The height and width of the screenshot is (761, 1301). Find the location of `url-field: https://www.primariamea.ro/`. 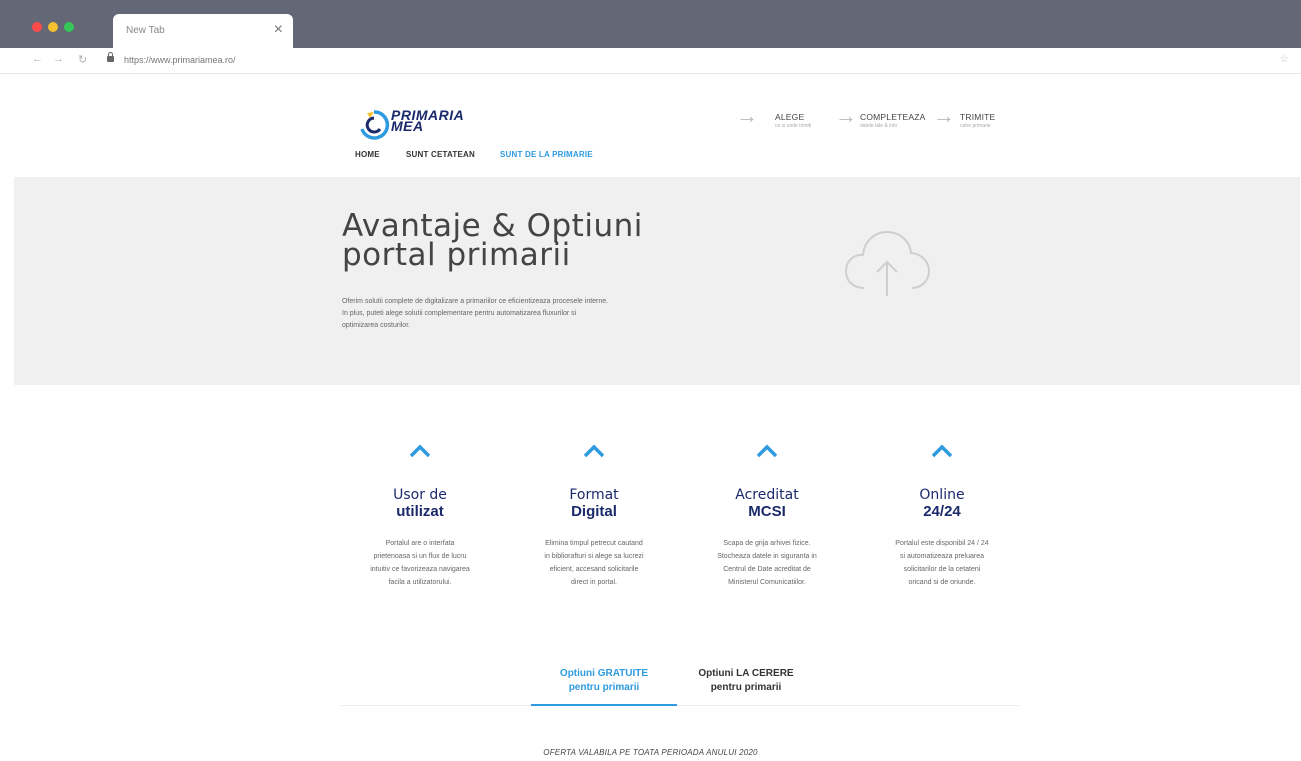

url-field: https://www.primariamea.ro/ is located at coordinates (180, 60).